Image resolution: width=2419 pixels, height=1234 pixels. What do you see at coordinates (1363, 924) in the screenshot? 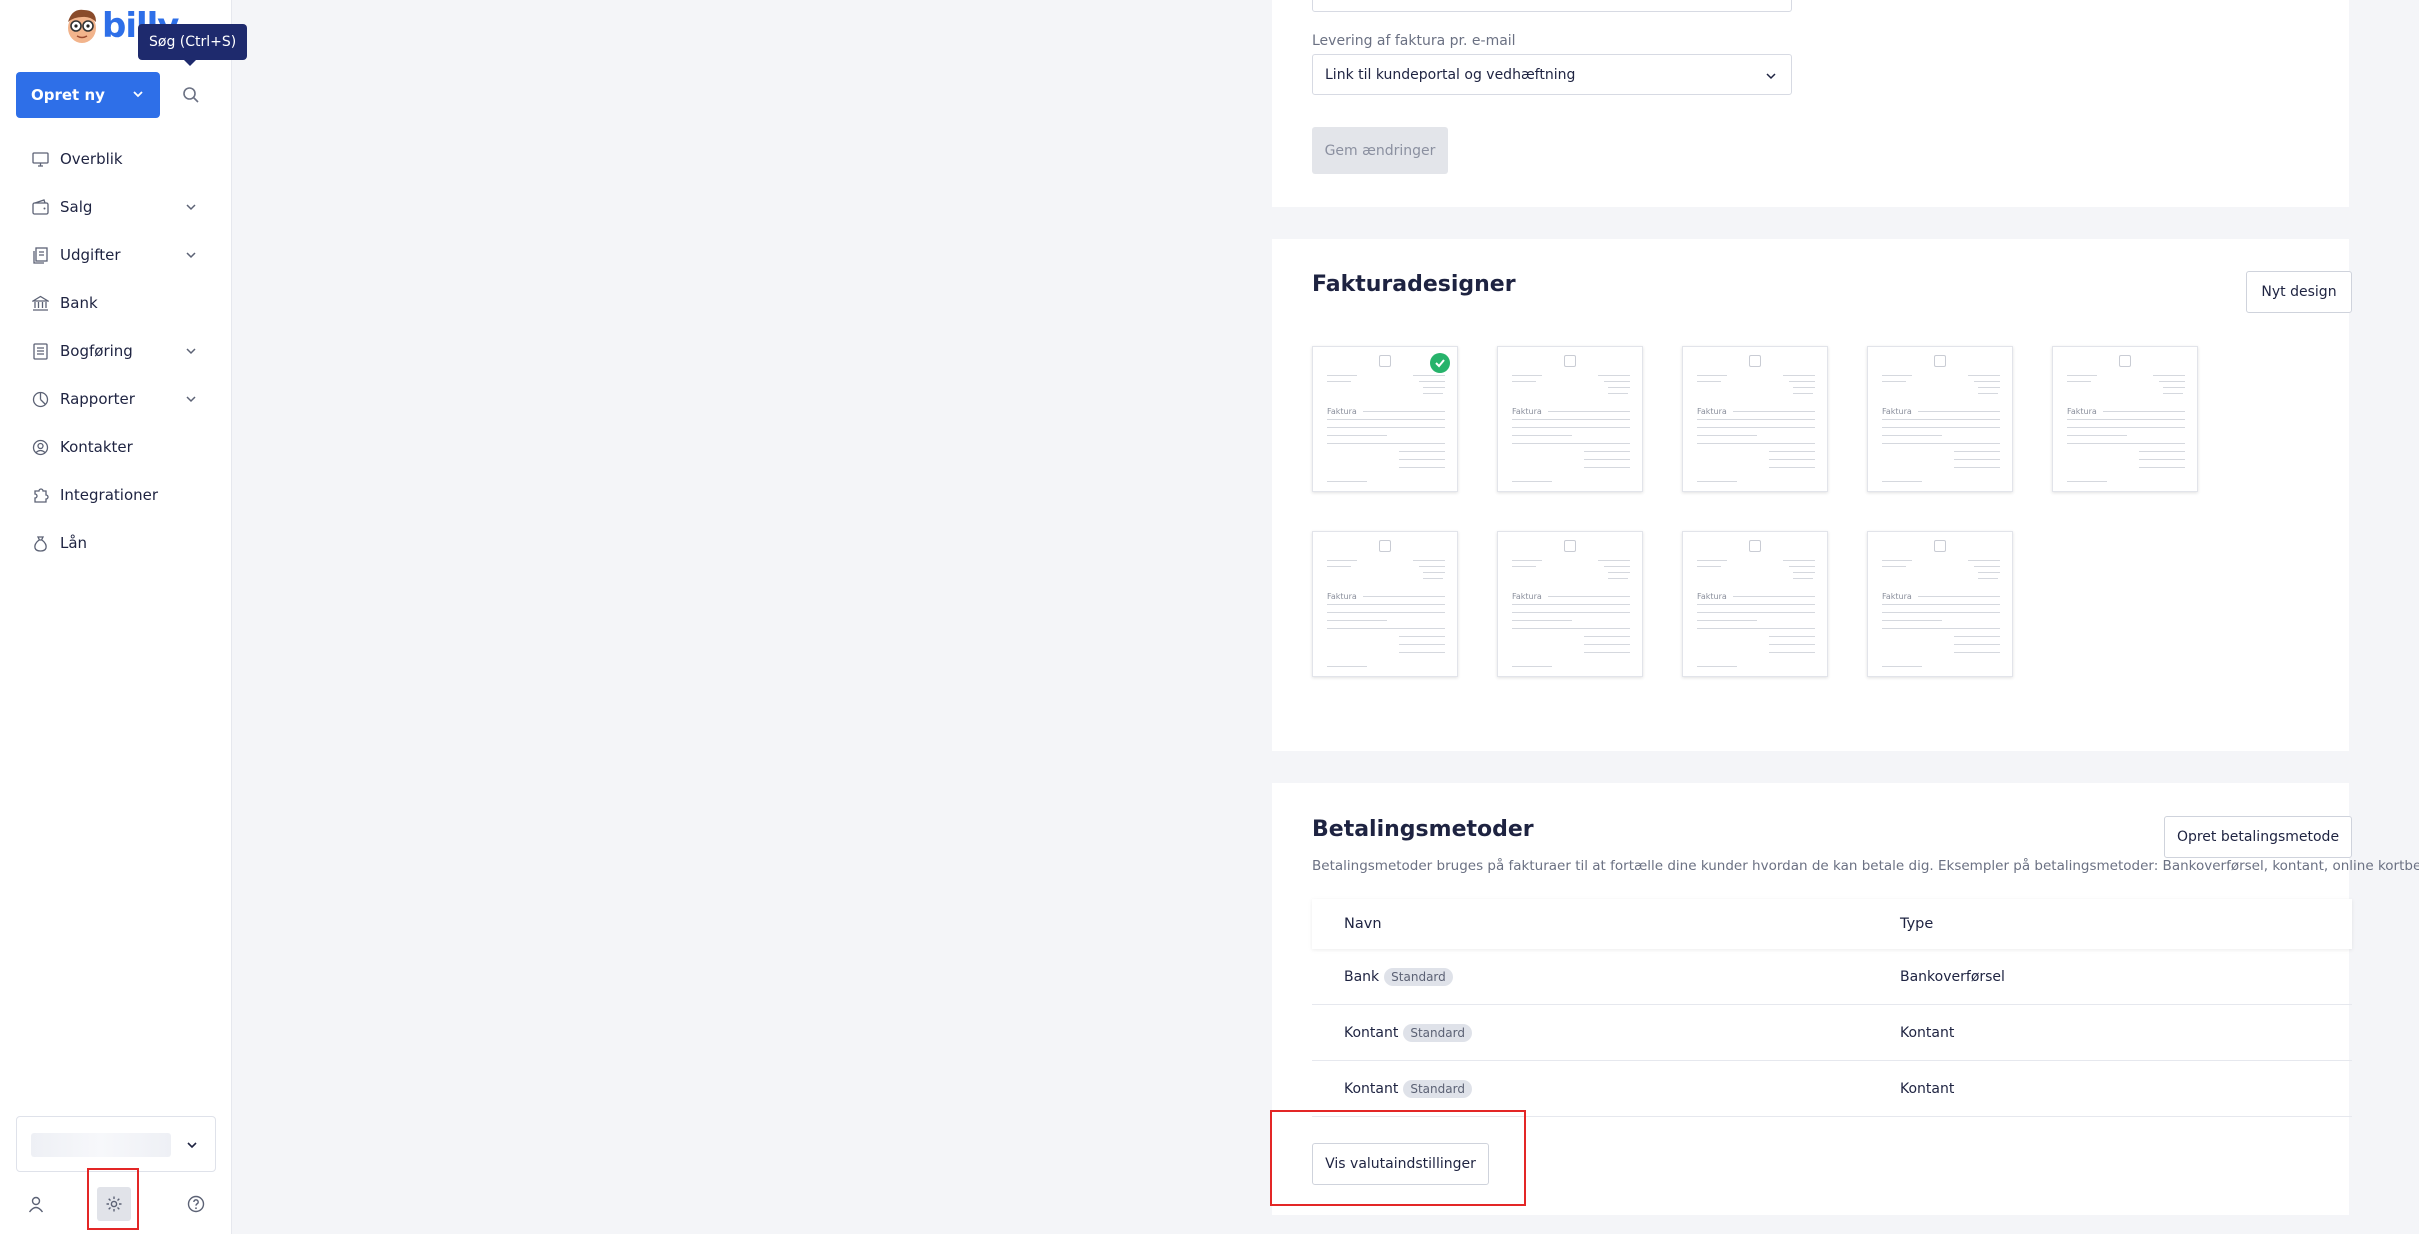
I see `column-header-name: Navn` at bounding box center [1363, 924].